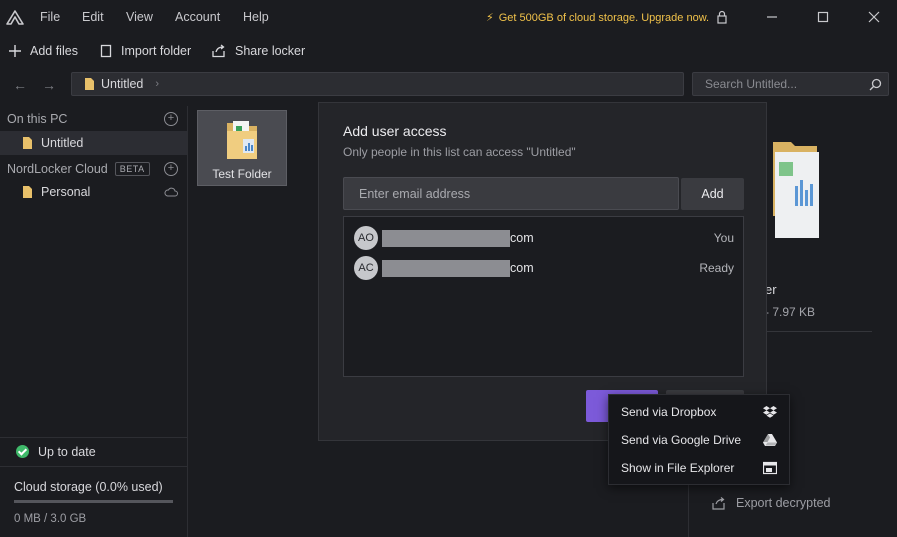 Image resolution: width=897 pixels, height=537 pixels. Describe the element at coordinates (88, 487) in the screenshot. I see `storage-label: Cloud storage (0.0% used)` at that location.